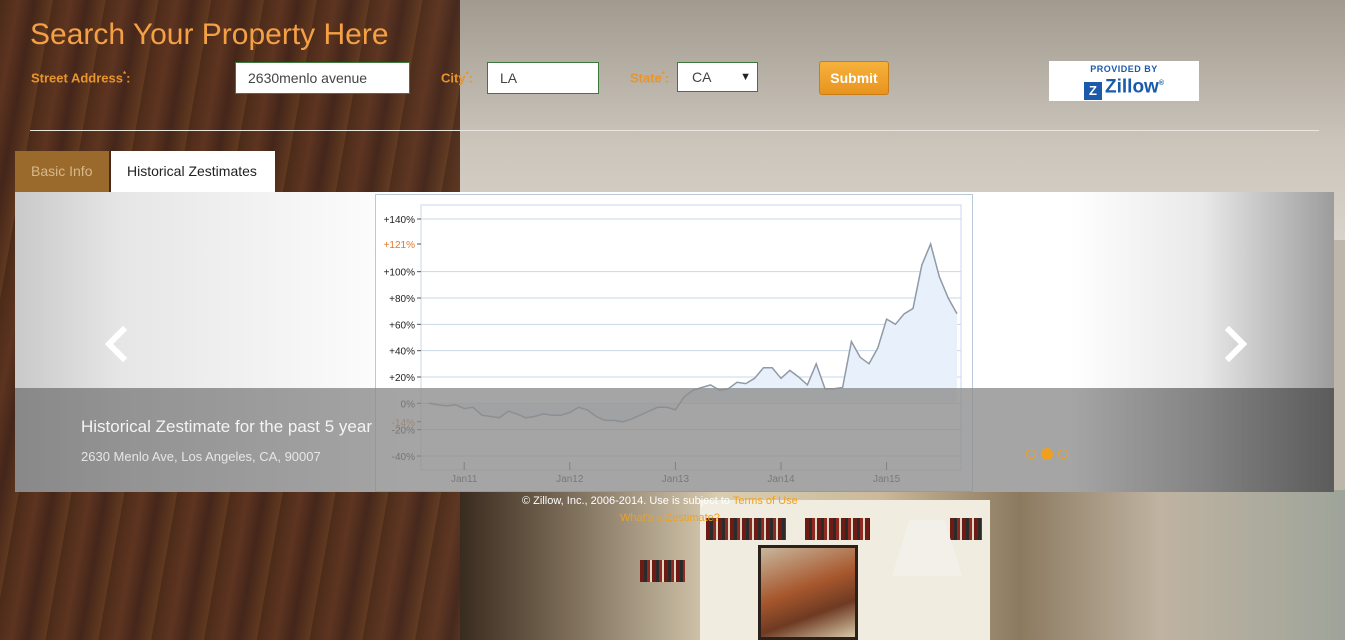 The image size is (1345, 640). I want to click on state-label: State*:, so click(650, 78).